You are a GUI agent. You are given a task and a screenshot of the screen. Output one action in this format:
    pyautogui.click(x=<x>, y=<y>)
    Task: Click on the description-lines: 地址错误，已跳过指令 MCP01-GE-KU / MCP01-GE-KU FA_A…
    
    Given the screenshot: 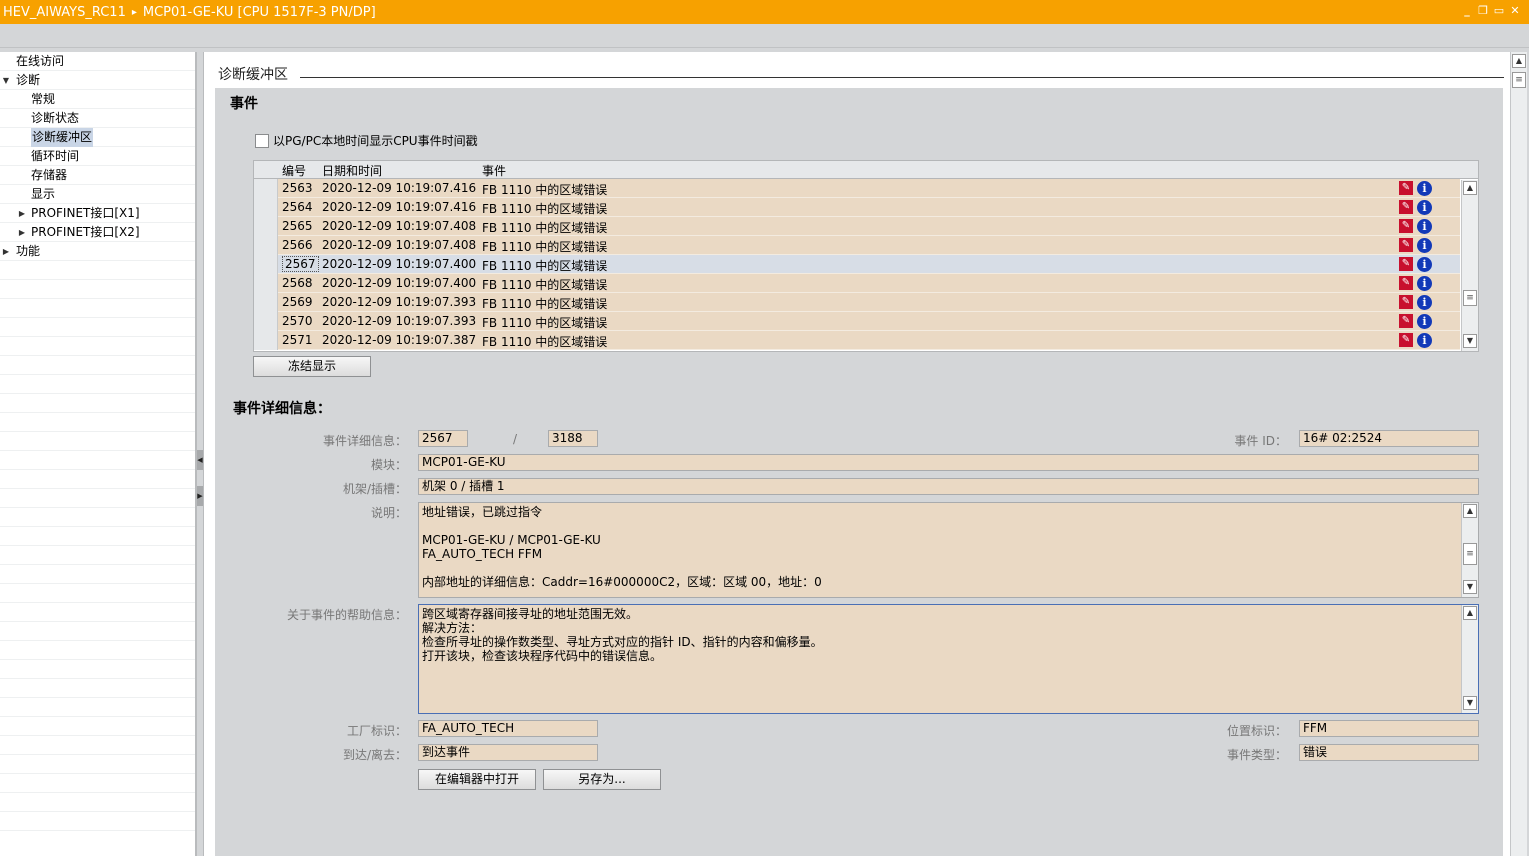 What is the action you would take?
    pyautogui.click(x=939, y=547)
    